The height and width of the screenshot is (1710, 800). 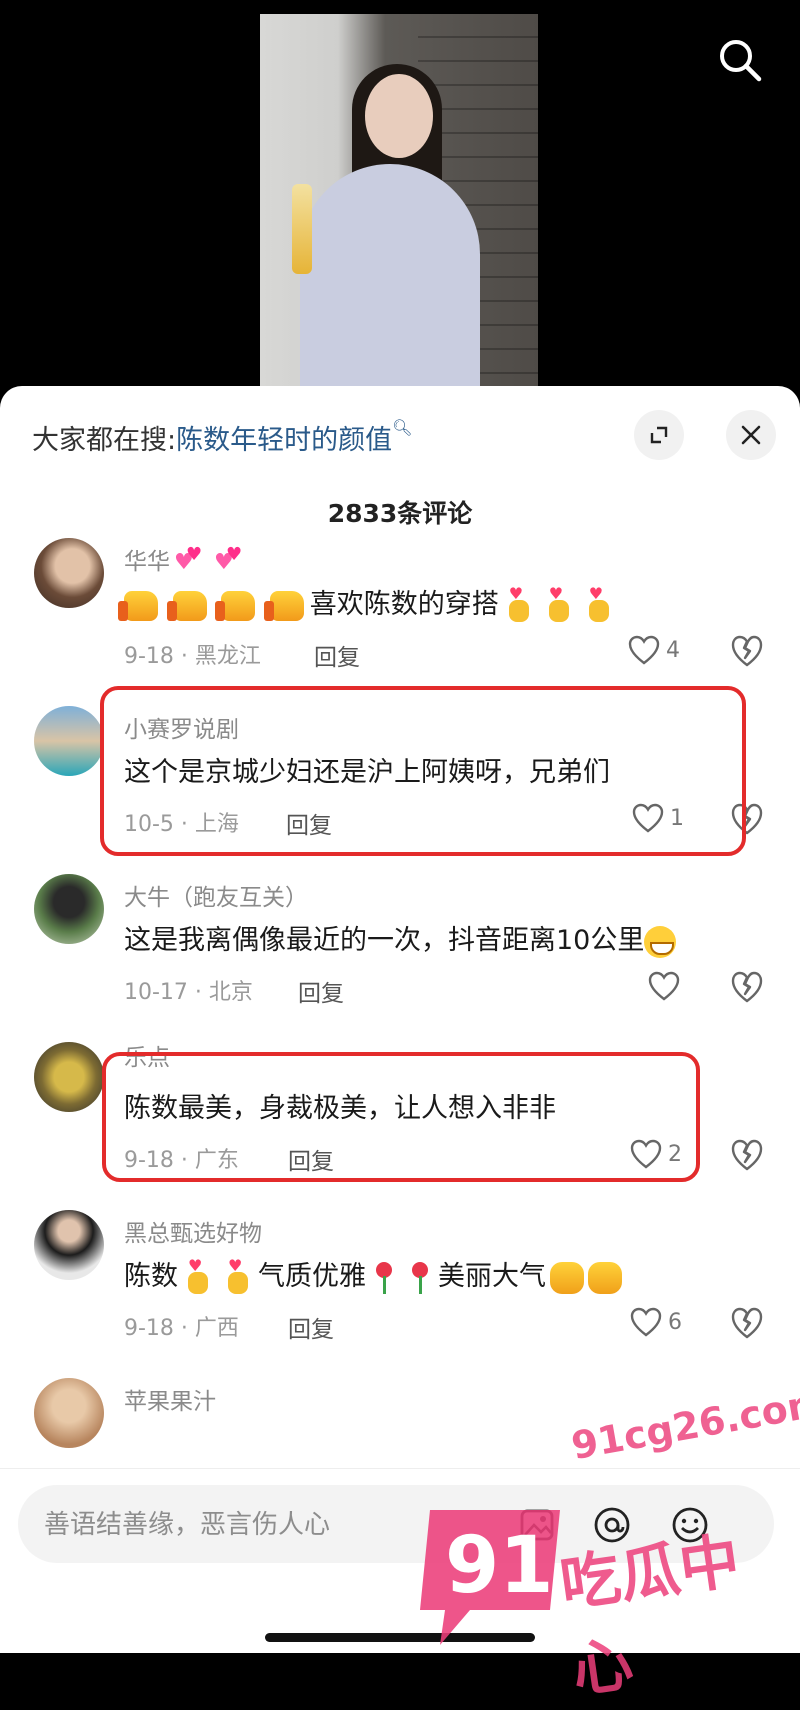 I want to click on comment-text: 陈数气质优雅美丽大气, so click(x=373, y=1274).